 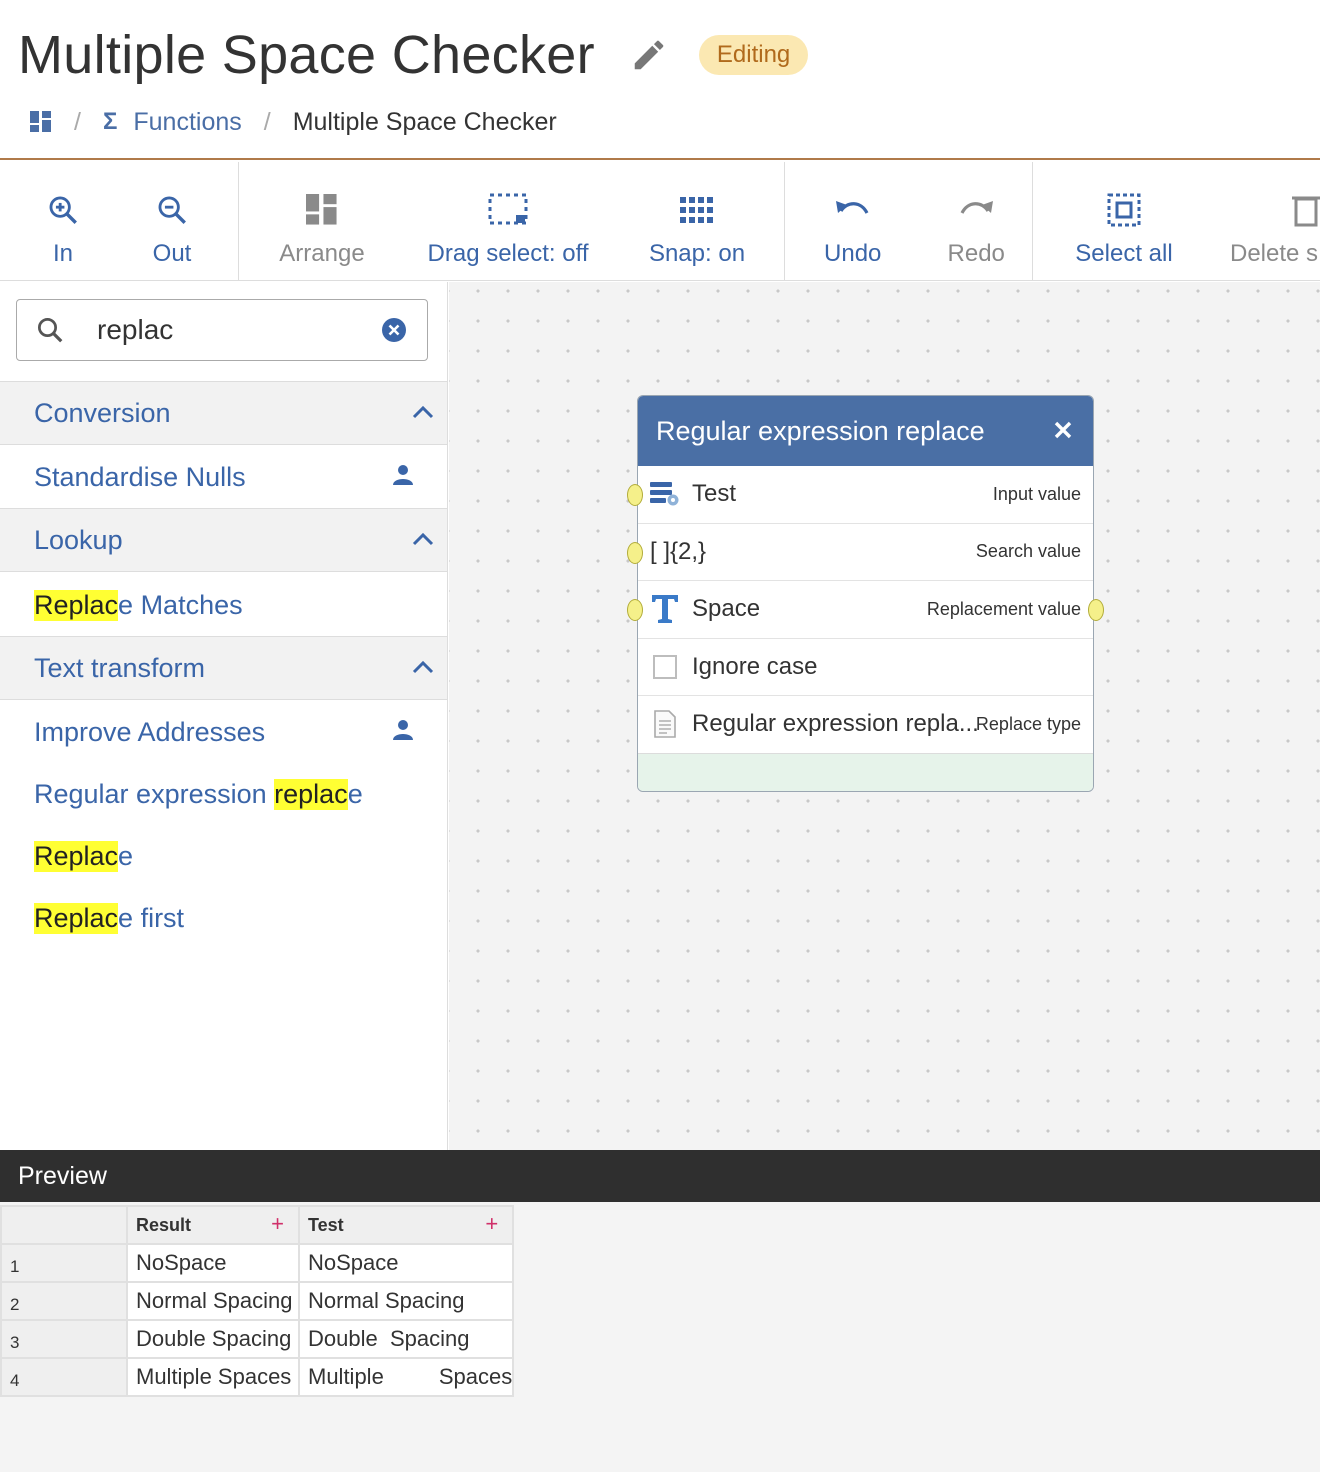 I want to click on snap-label: Snap: on, so click(x=697, y=253).